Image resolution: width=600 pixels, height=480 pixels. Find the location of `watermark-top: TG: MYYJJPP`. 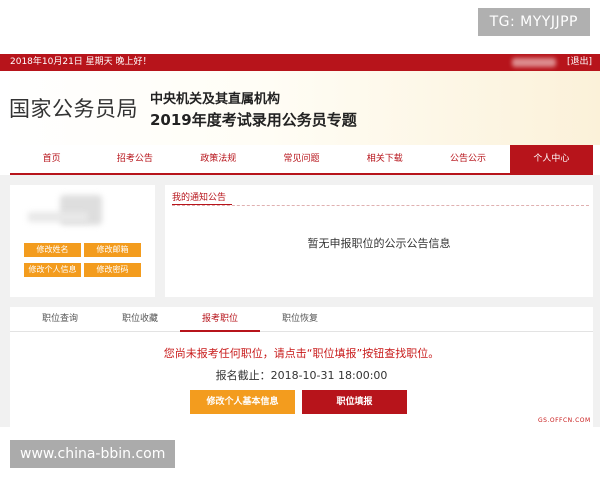

watermark-top: TG: MYYJJPP is located at coordinates (533, 22).